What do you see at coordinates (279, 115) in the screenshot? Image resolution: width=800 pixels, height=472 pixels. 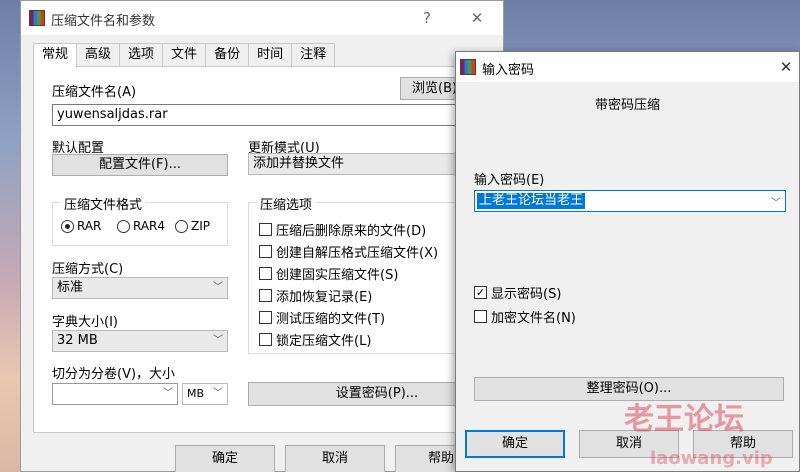 I see `archive-name-input: yuwensaljdas.rar` at bounding box center [279, 115].